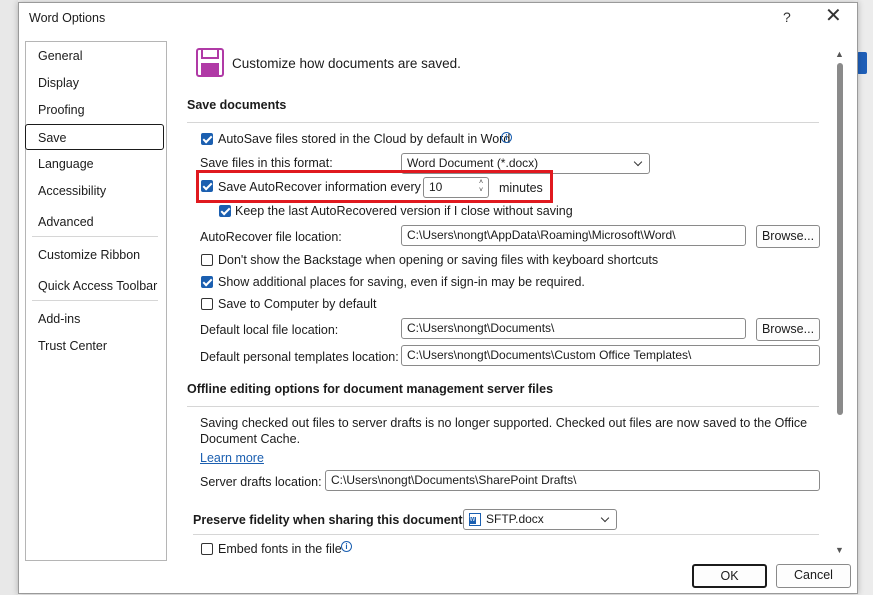  What do you see at coordinates (456, 187) in the screenshot?
I see `autorecover-minutes-spinner: 10 ˄ ˅` at bounding box center [456, 187].